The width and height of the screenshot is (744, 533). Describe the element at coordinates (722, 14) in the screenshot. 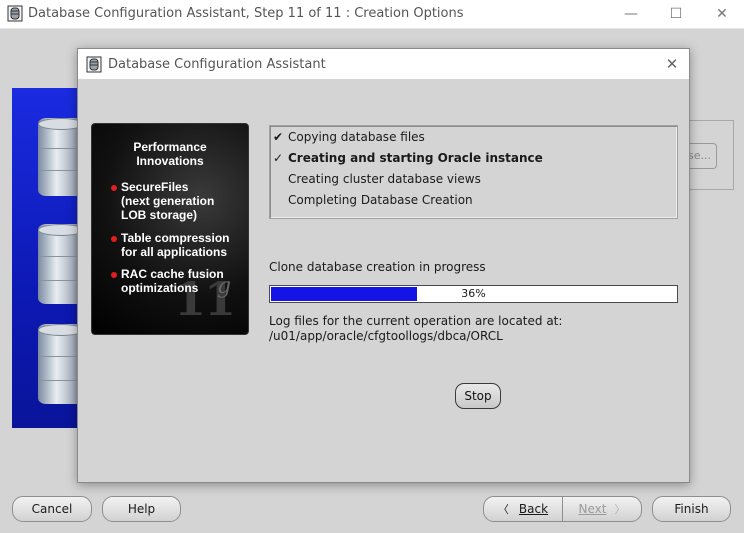

I see `close-window-button: ✕` at that location.